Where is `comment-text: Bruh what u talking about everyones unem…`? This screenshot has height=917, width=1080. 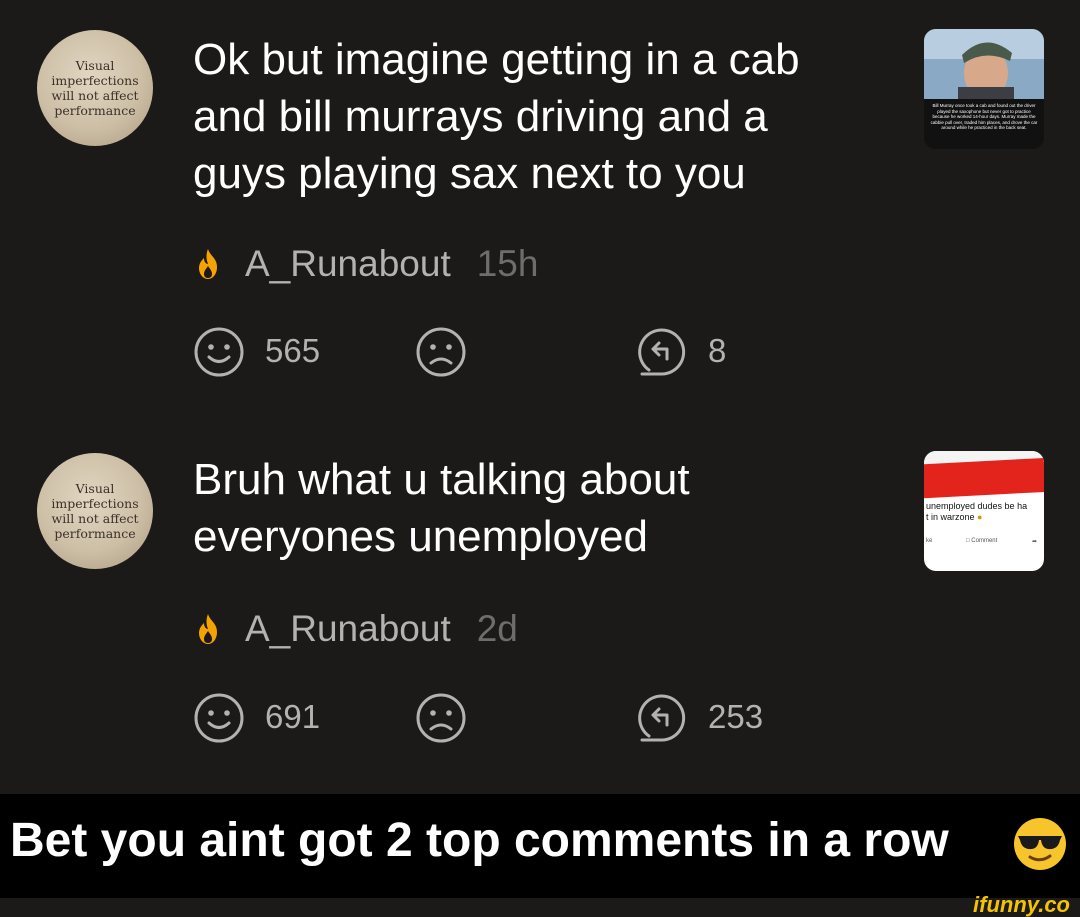 comment-text: Bruh what u talking about everyones unem… is located at coordinates (543, 508).